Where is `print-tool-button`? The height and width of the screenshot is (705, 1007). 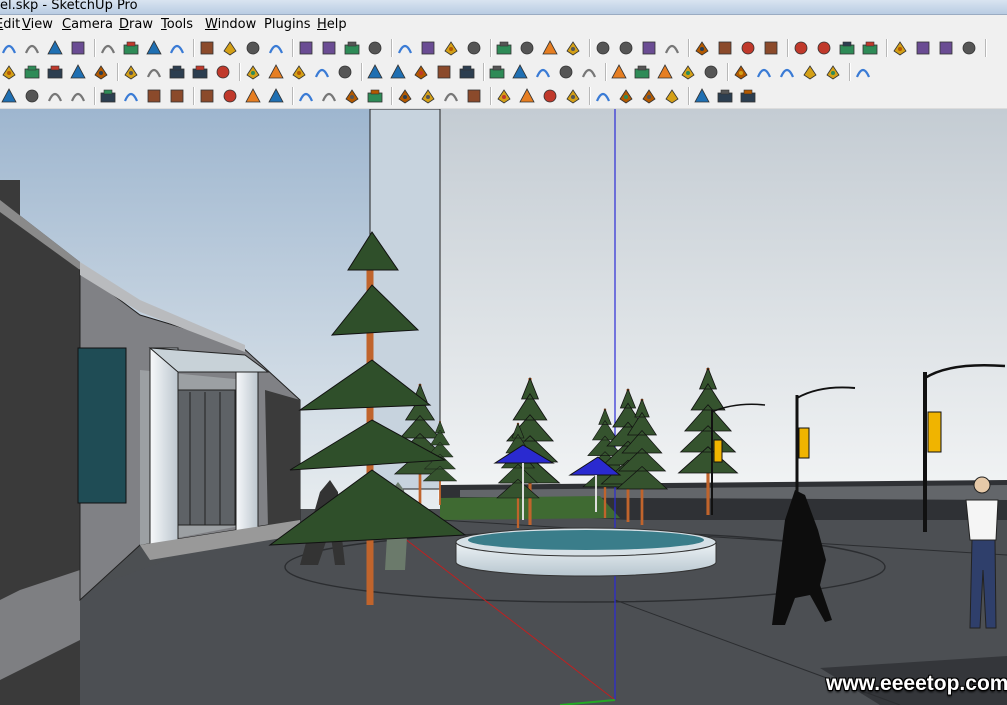
print-tool-button is located at coordinates (101, 72).